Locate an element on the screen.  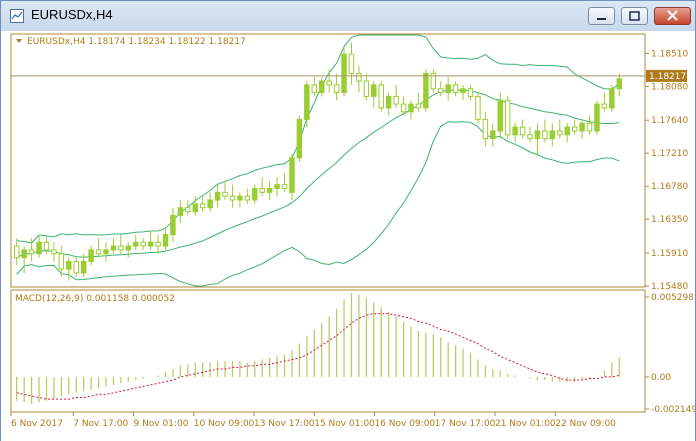
close-button is located at coordinates (672, 16).